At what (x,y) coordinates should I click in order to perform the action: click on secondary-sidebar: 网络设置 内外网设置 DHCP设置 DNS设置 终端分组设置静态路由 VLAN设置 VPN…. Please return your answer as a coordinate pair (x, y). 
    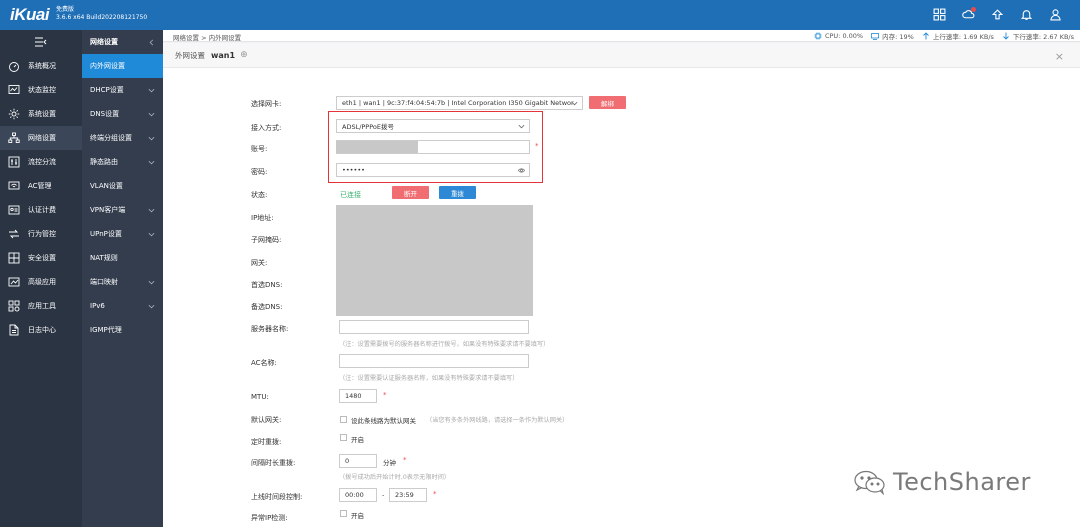
    Looking at the image, I should click on (122, 278).